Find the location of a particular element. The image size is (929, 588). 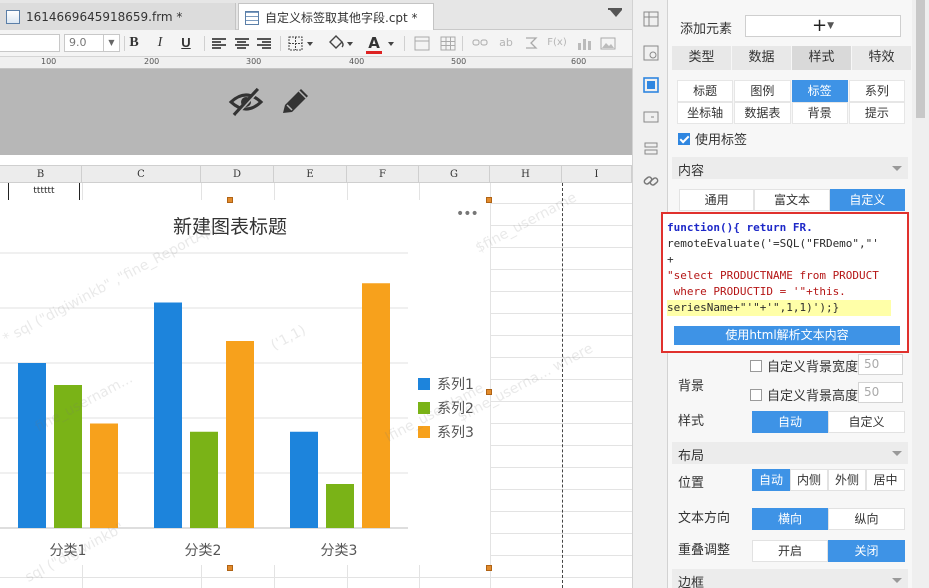

bg-height-input: 50 is located at coordinates (880, 392).